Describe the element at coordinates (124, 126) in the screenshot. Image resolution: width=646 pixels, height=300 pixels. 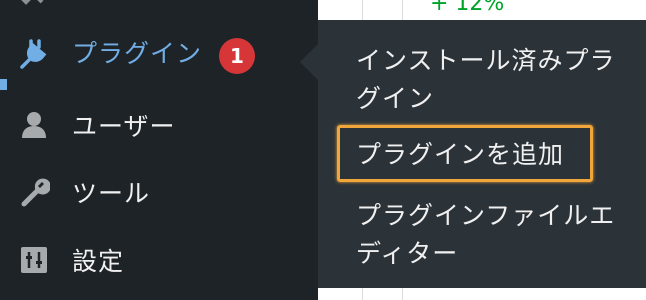
I see `sidebar-item-label: ユーザー` at that location.